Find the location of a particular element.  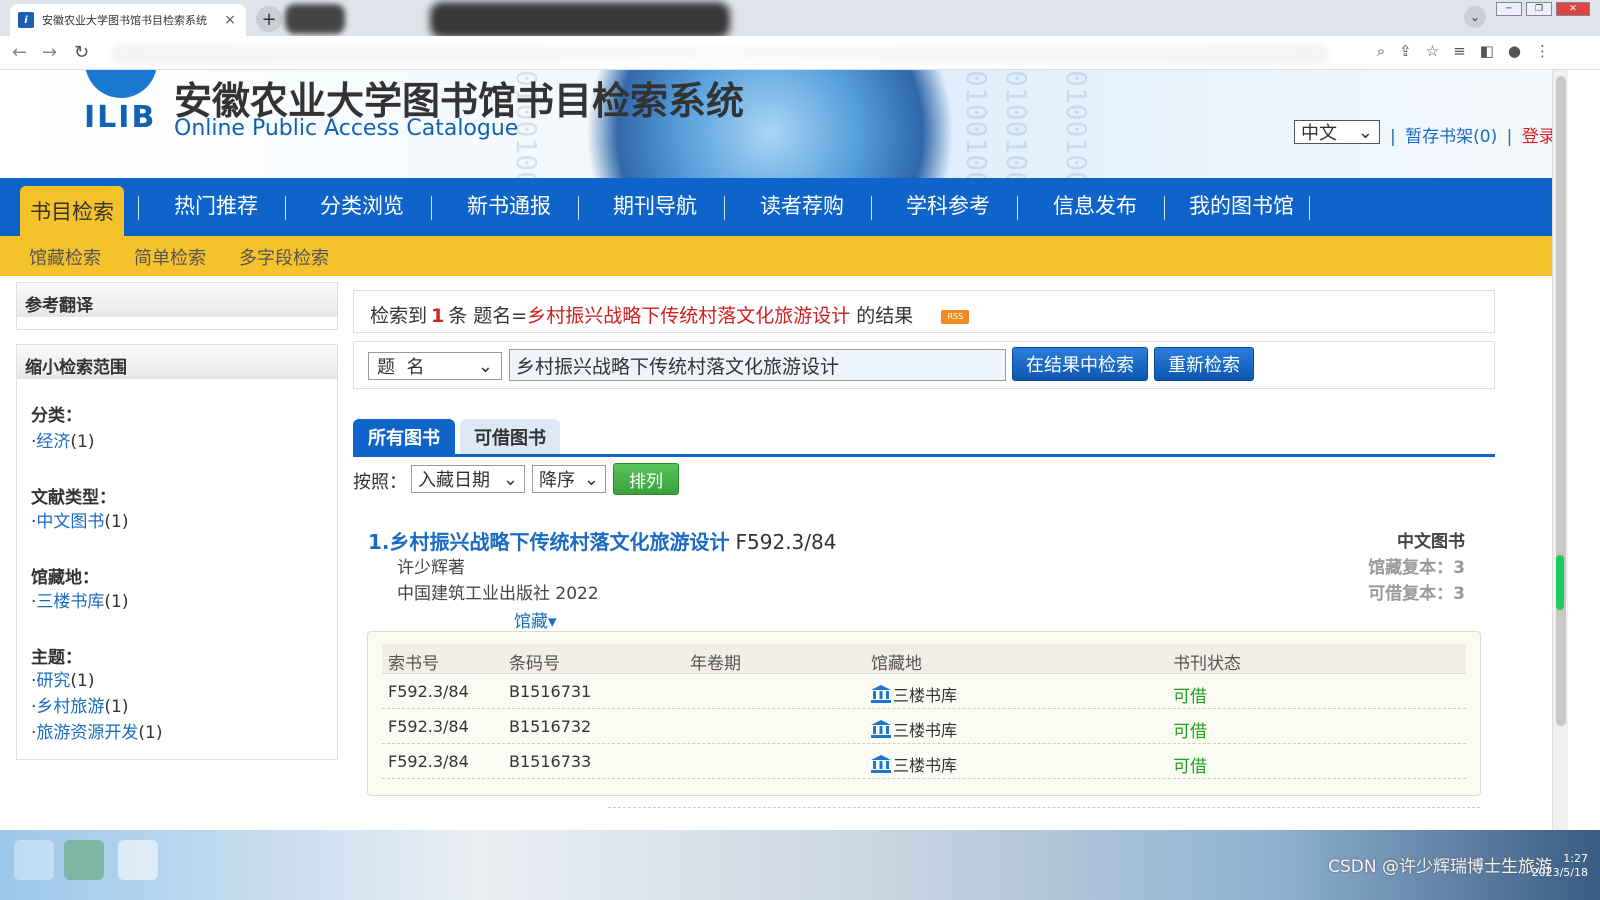

nav-item-my-library: 我的图书馆 is located at coordinates (1241, 208).